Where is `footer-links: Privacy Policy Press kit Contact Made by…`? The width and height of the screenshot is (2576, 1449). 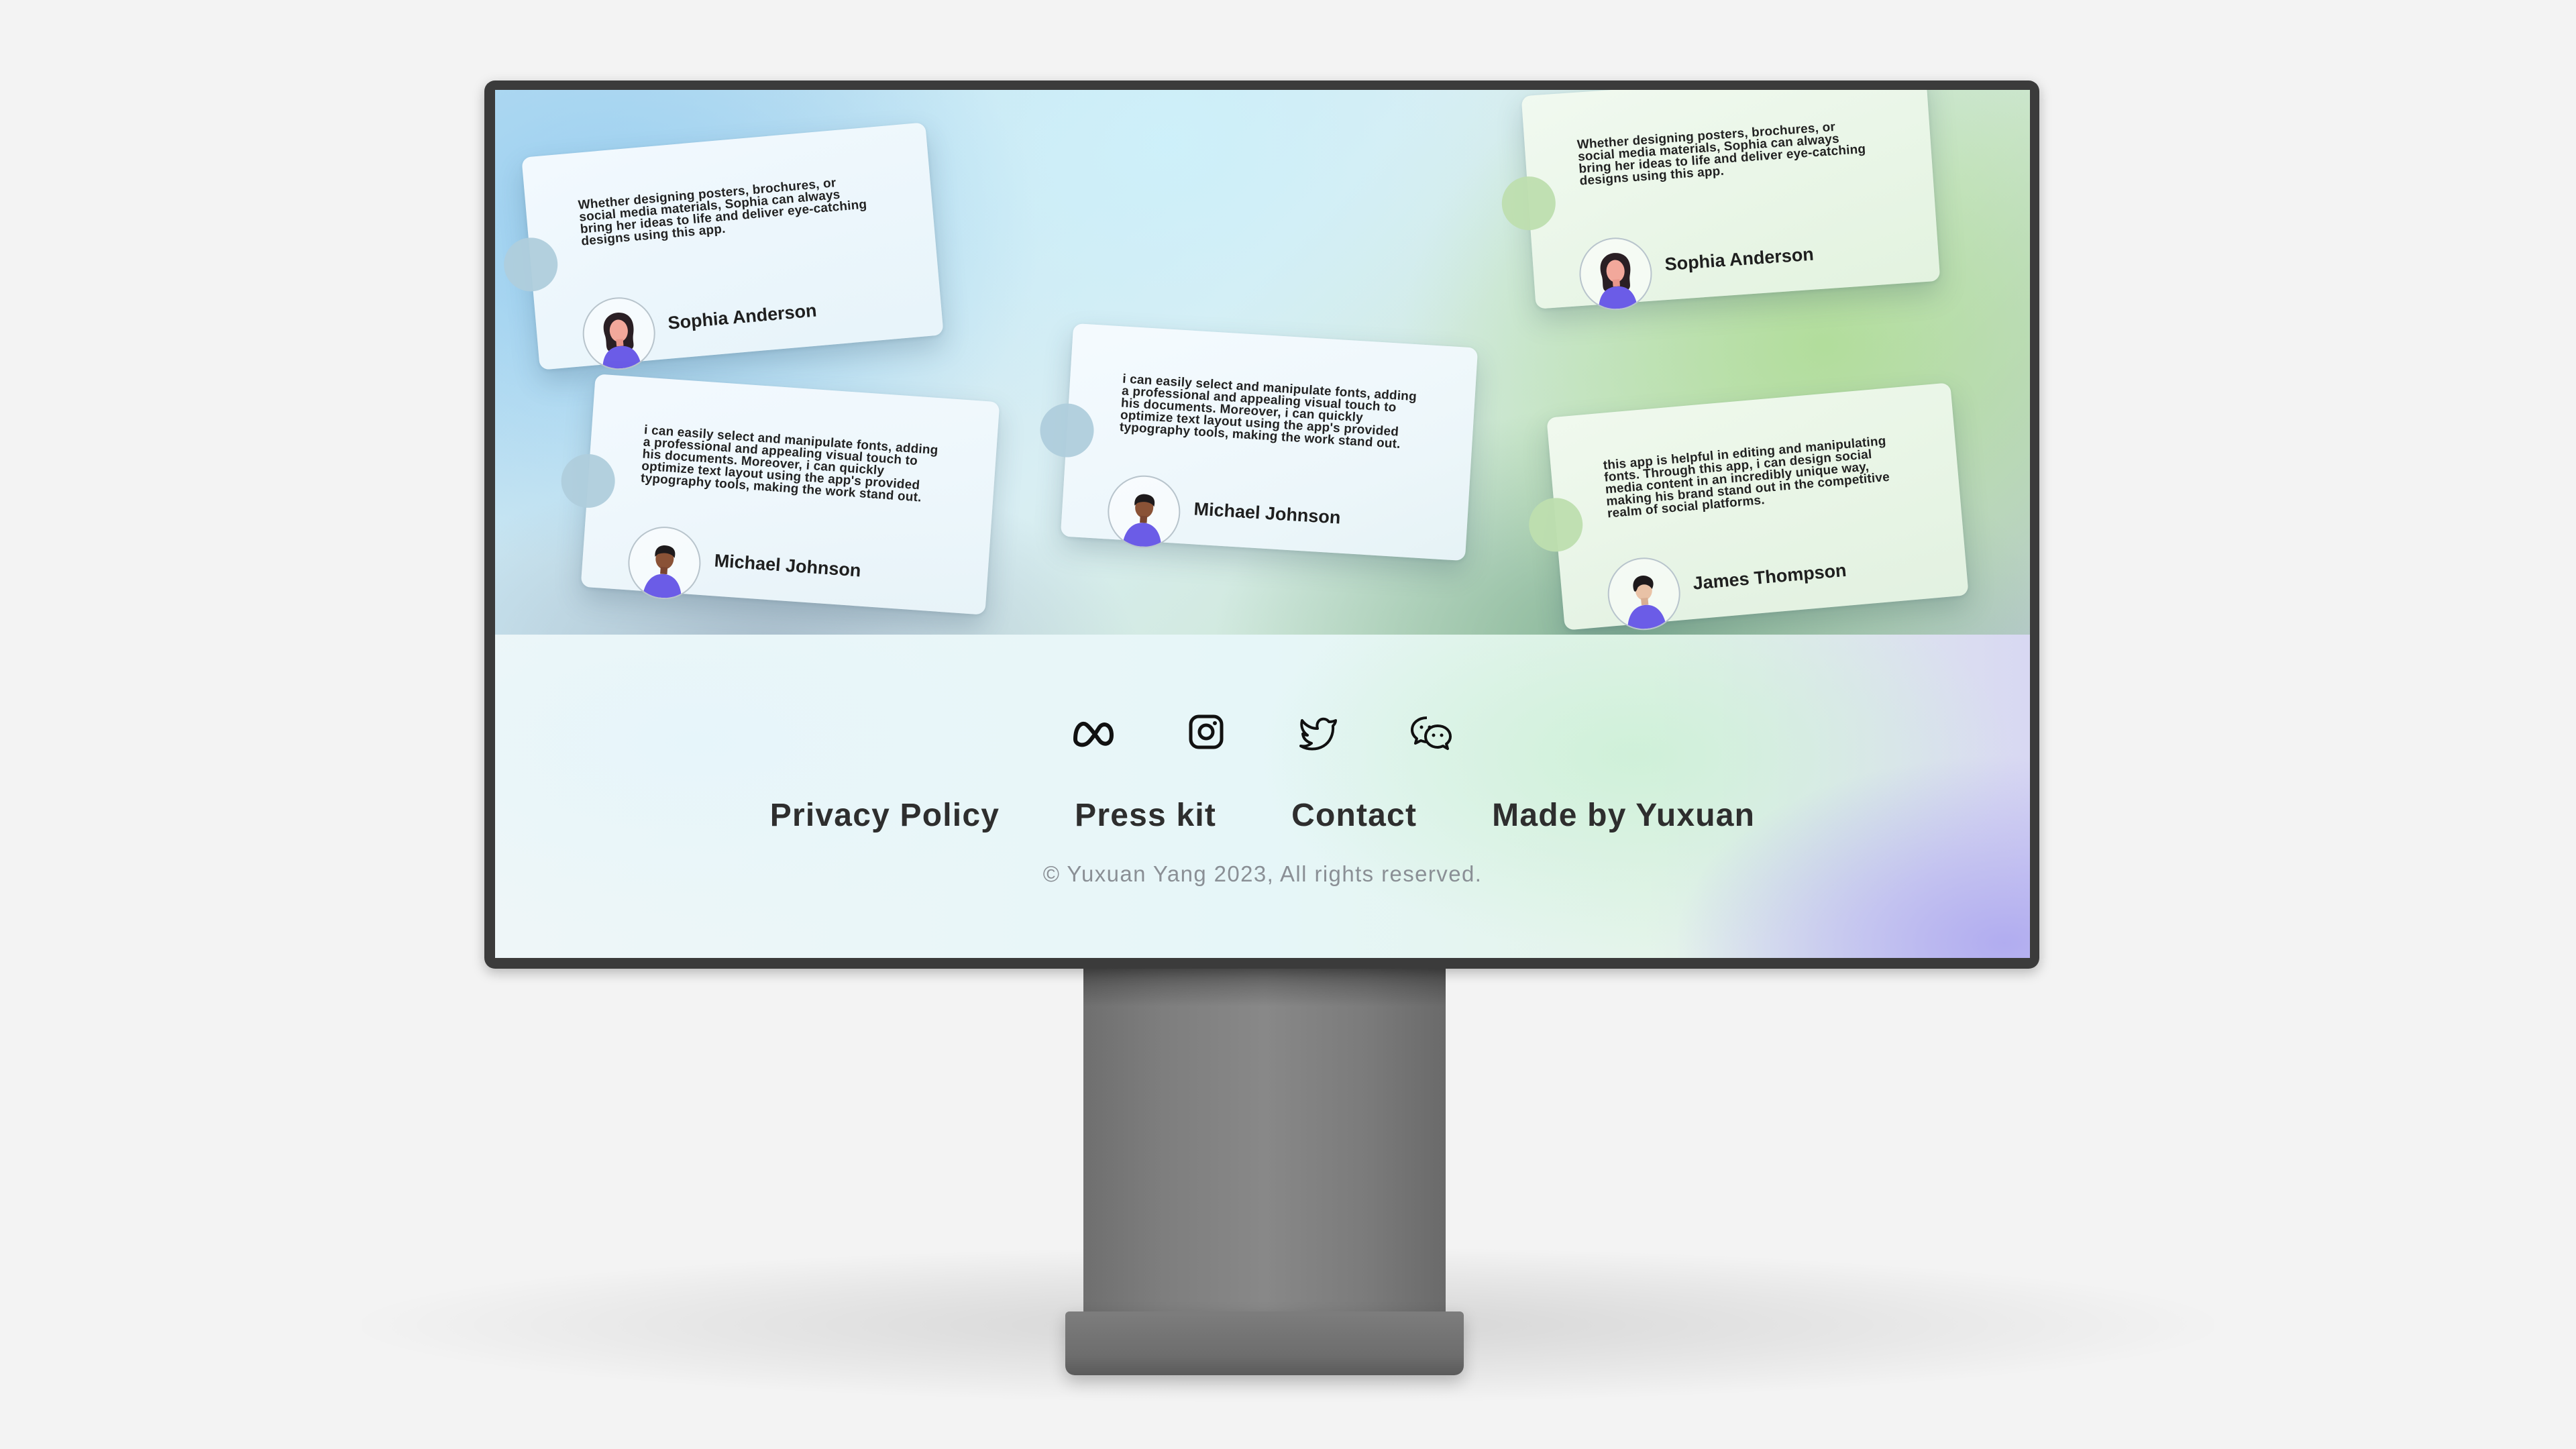 footer-links: Privacy Policy Press kit Contact Made by… is located at coordinates (1262, 815).